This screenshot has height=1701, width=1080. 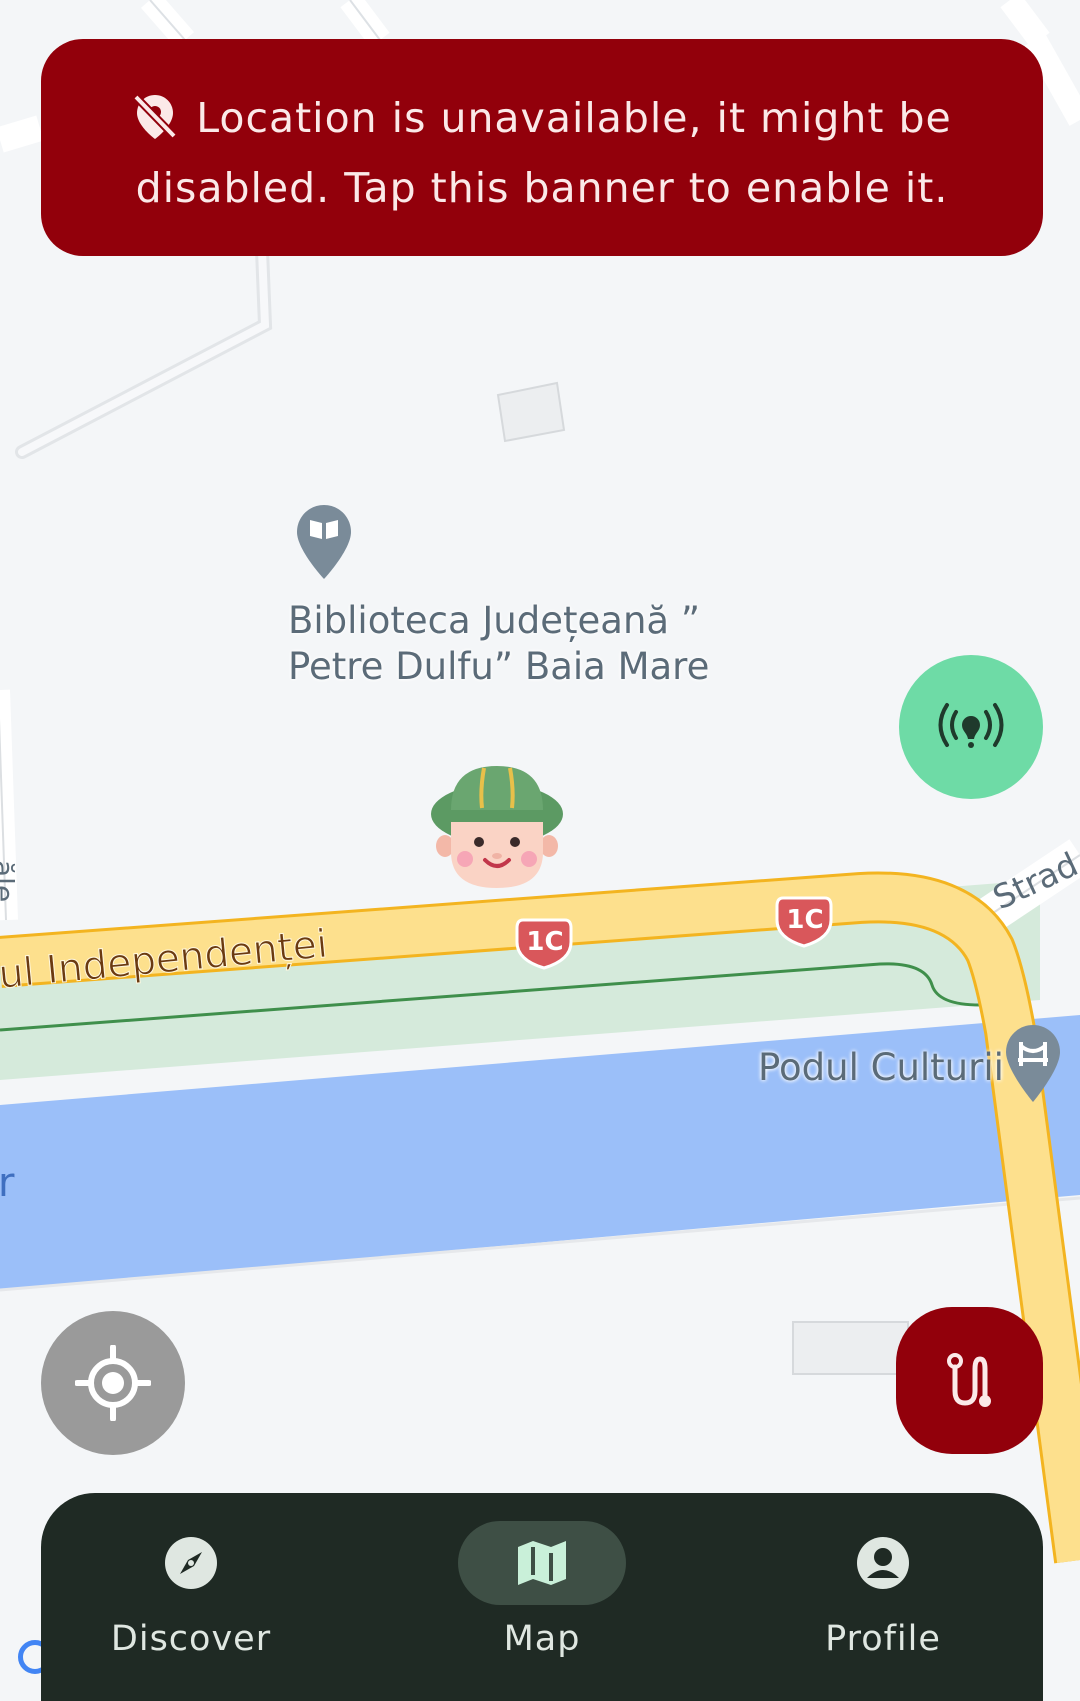 I want to click on nav-item-map: Map, so click(x=542, y=1597).